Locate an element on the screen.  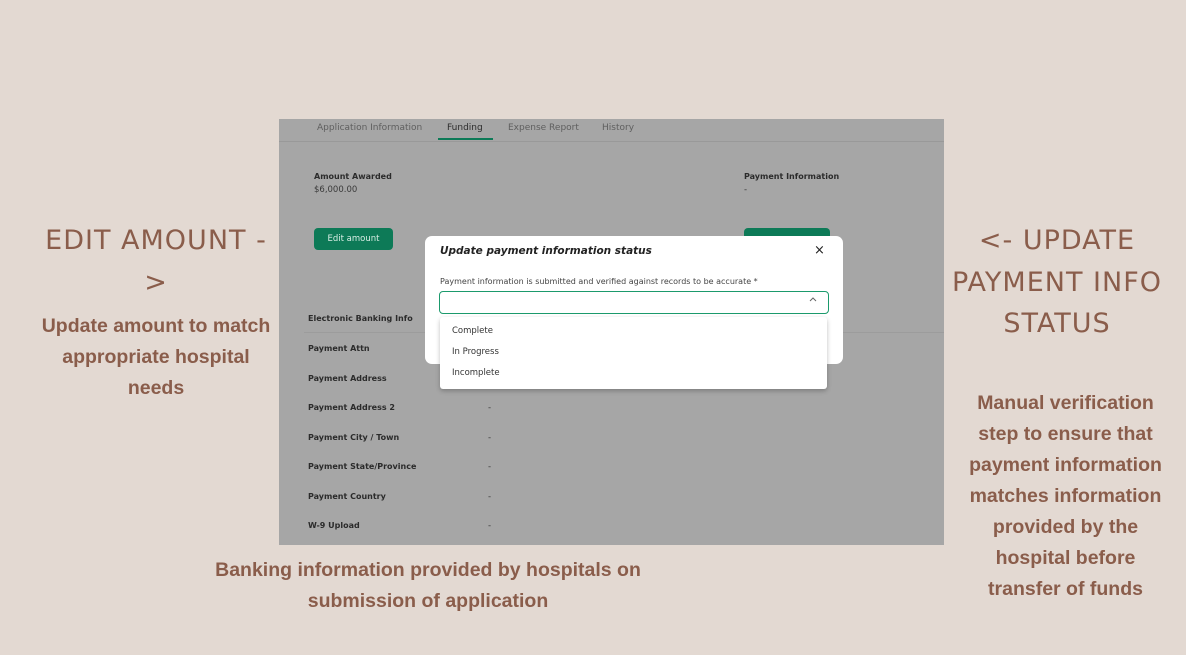
tab-history: History is located at coordinates (618, 128).